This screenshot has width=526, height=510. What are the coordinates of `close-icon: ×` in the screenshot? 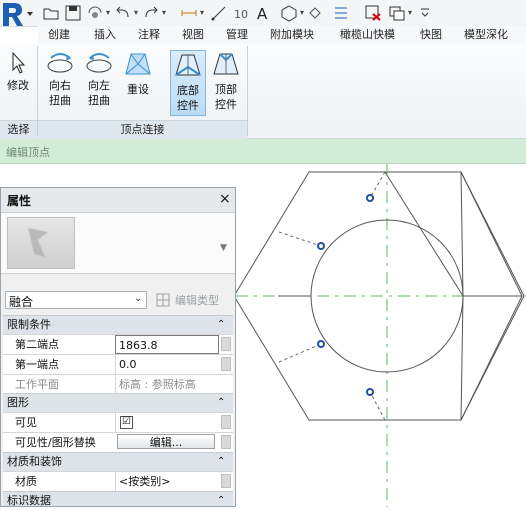 It's located at (225, 199).